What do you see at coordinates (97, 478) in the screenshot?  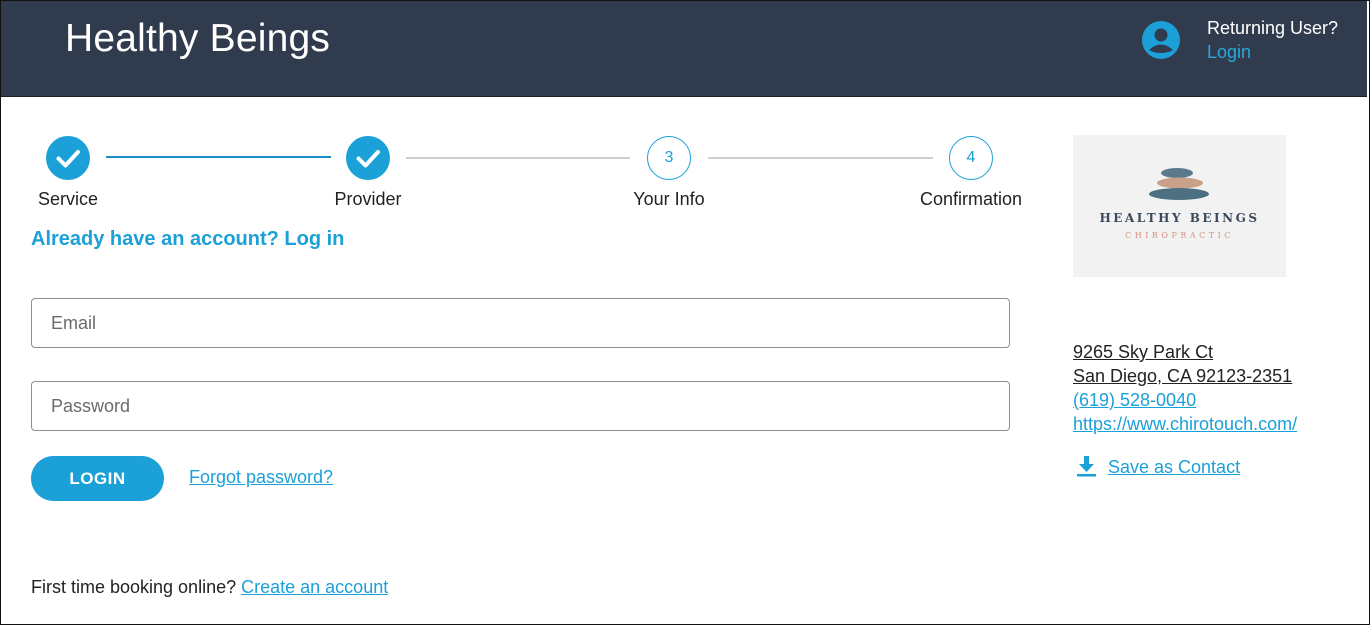 I see `login-button: LOGIN` at bounding box center [97, 478].